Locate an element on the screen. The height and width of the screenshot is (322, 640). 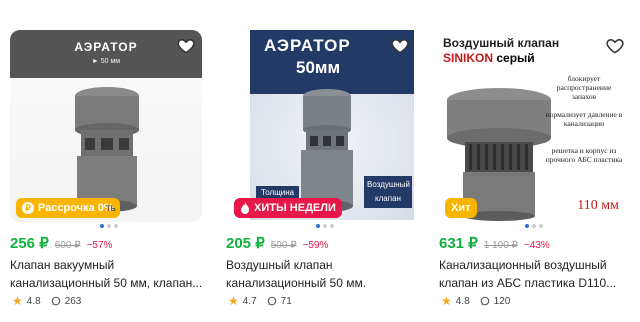
old-price: 1 100 ₽ is located at coordinates (500, 245).